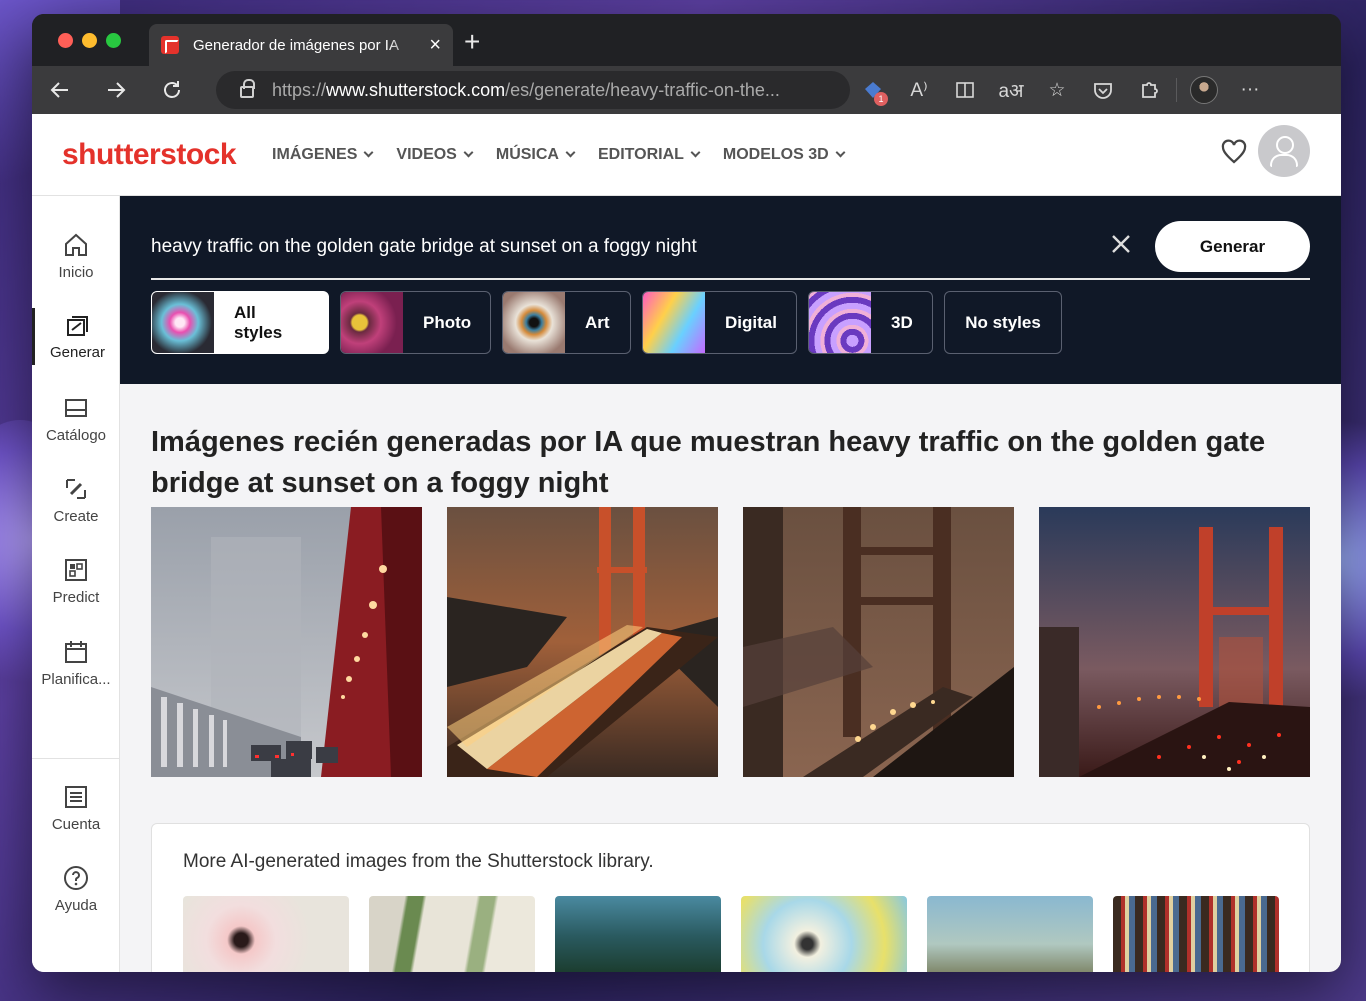  Describe the element at coordinates (76, 244) in the screenshot. I see `home-icon` at that location.